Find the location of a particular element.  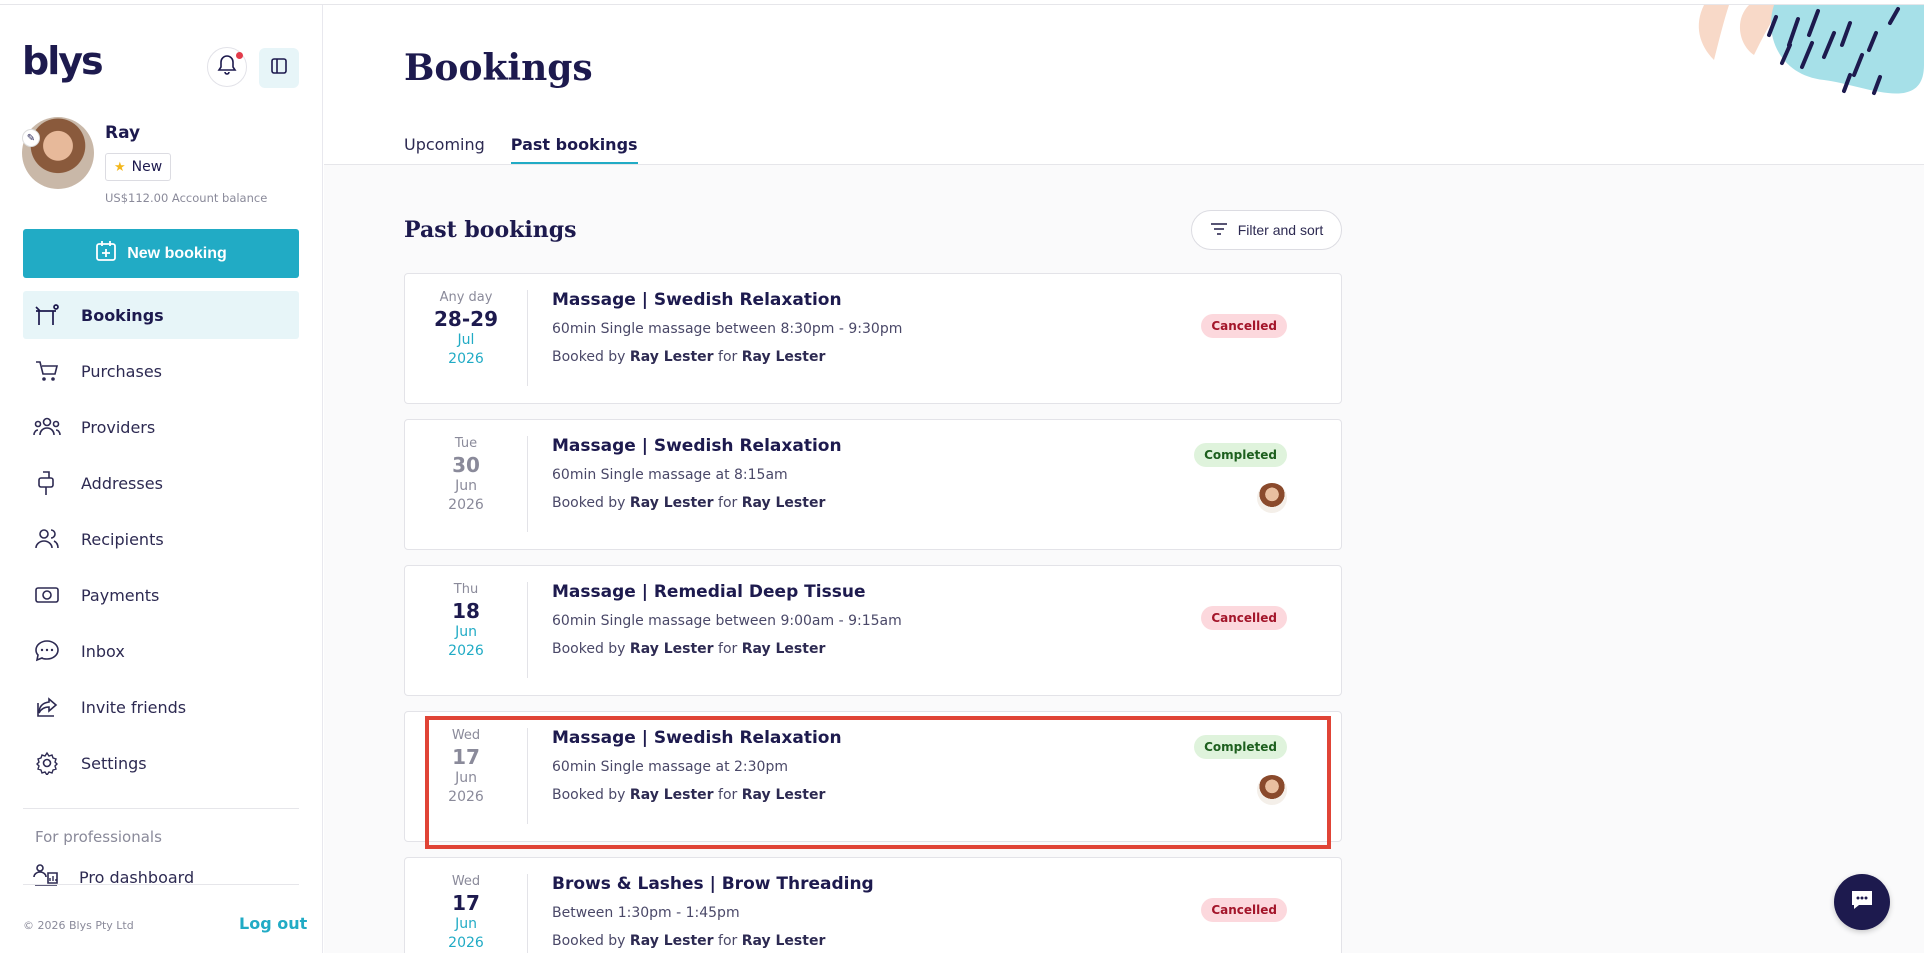

user-tier-label: New is located at coordinates (147, 167).